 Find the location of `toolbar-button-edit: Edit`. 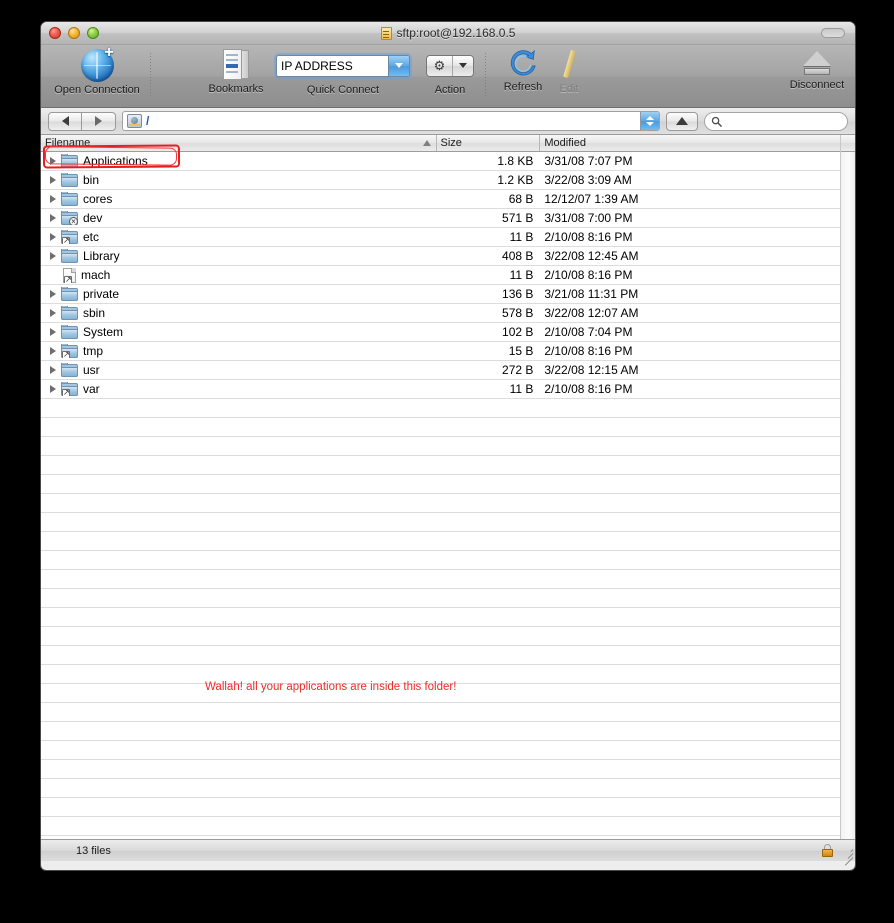

toolbar-button-edit: Edit is located at coordinates (569, 72).